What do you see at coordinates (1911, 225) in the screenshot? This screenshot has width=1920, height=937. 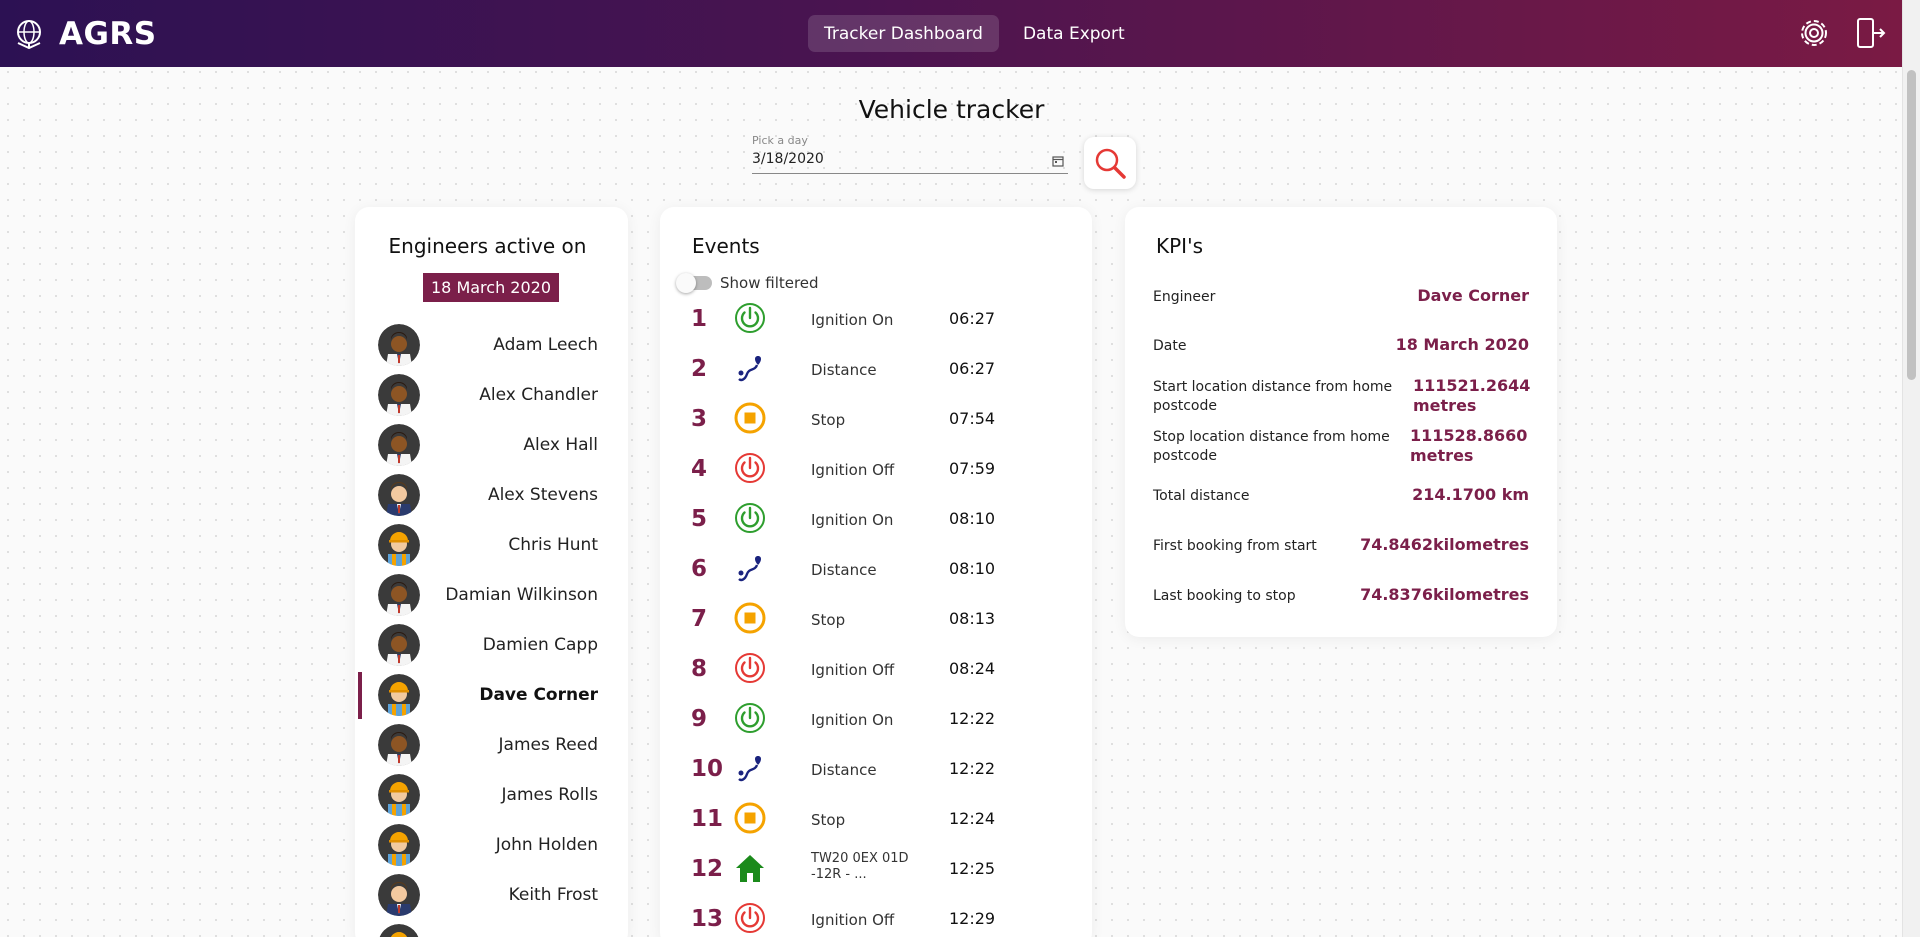 I see `scrollbar-thumb` at bounding box center [1911, 225].